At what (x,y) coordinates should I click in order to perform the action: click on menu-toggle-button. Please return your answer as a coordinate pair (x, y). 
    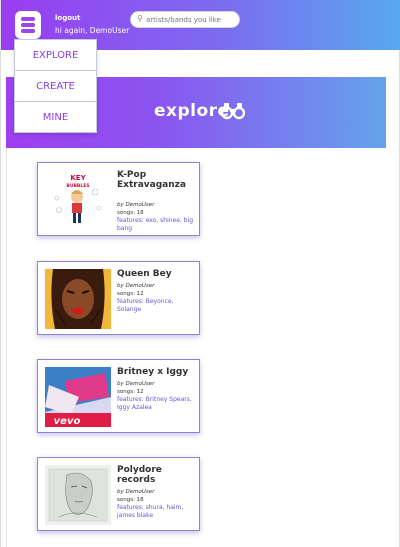
    Looking at the image, I should click on (28, 25).